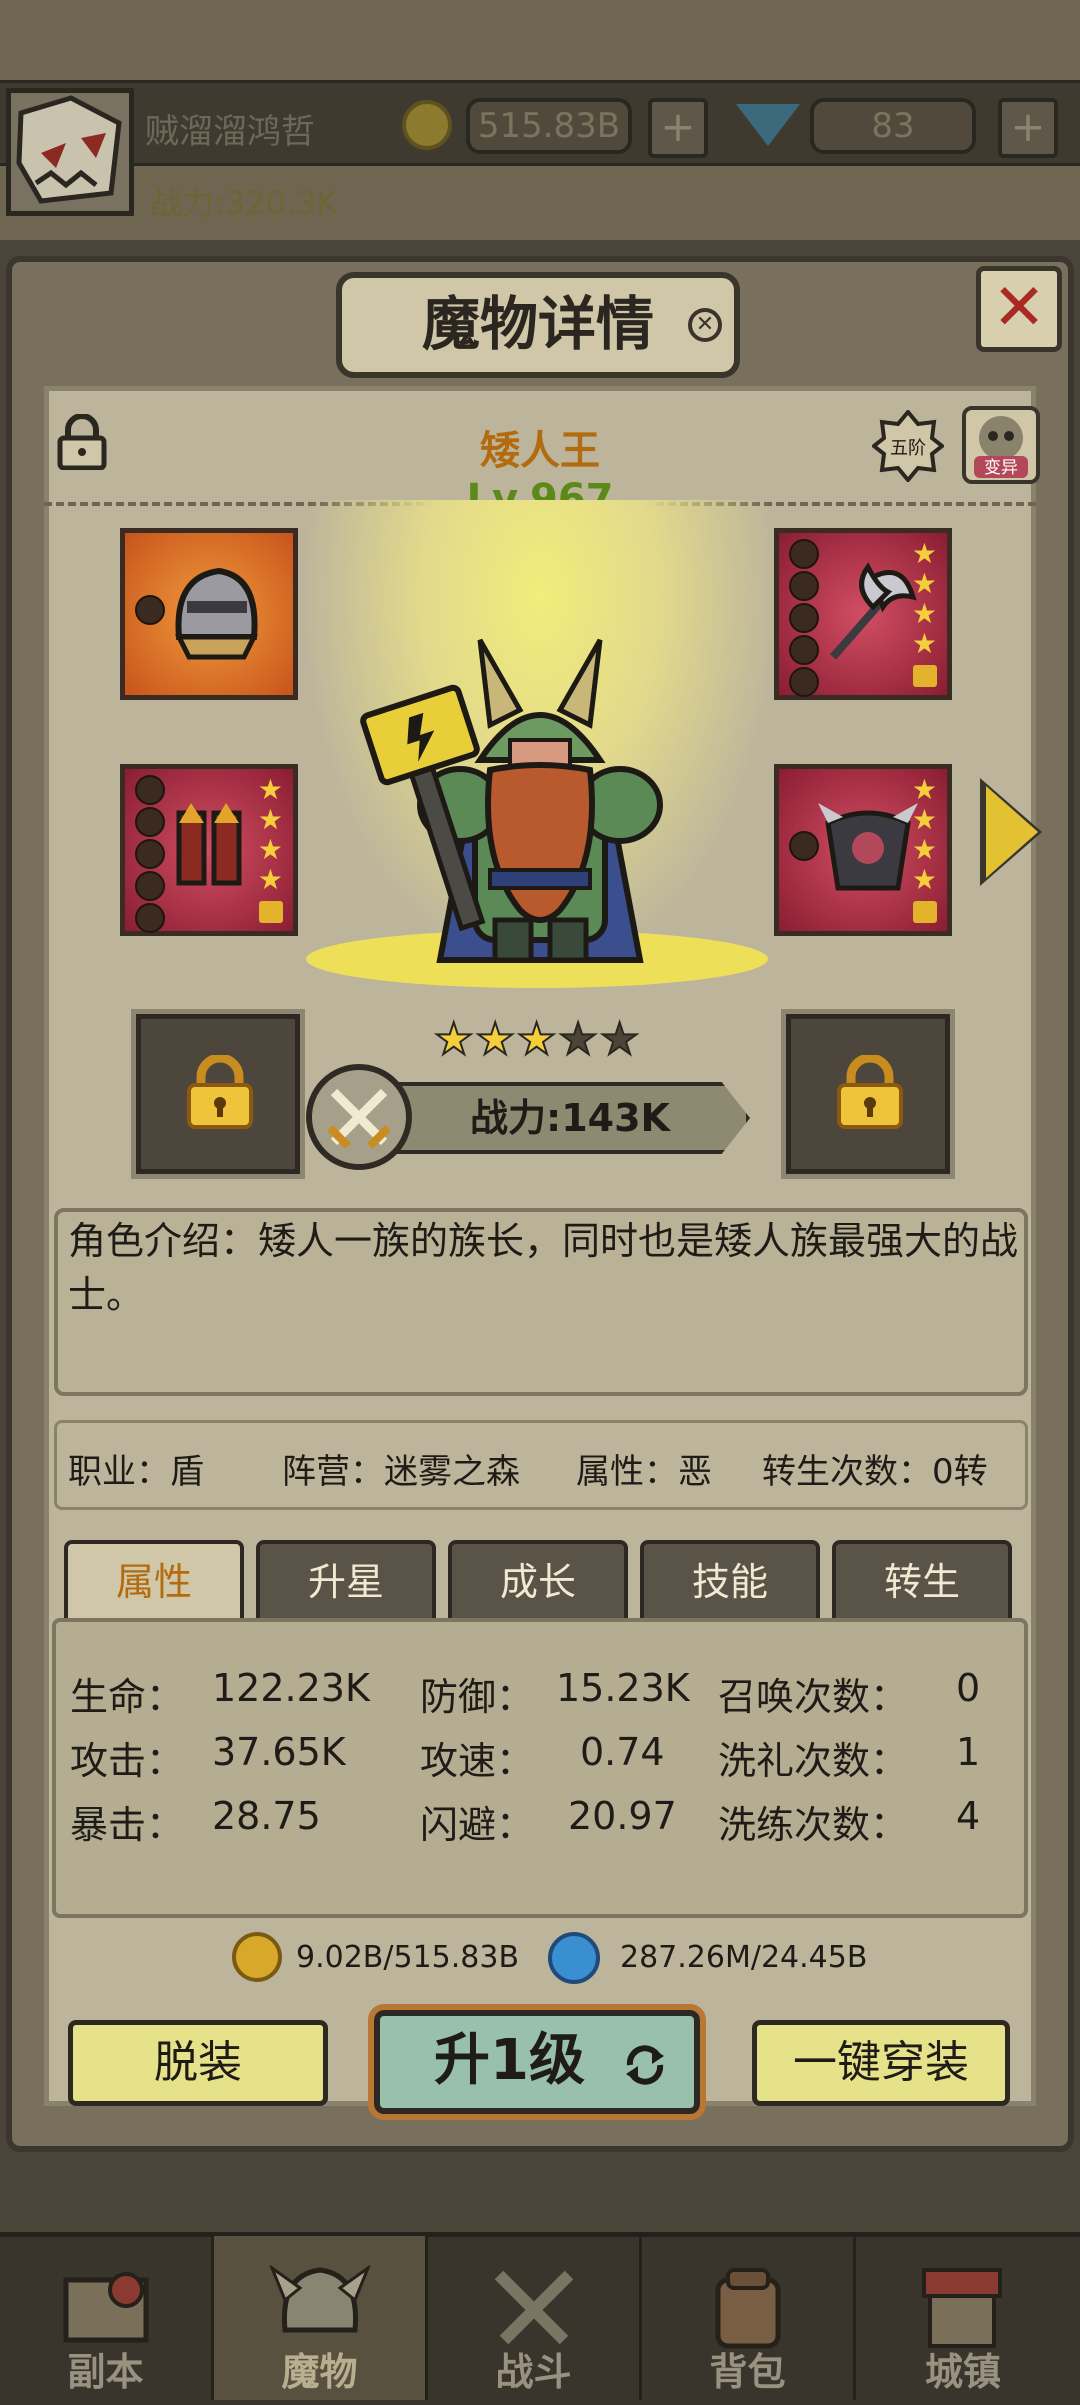 This screenshot has width=1080, height=2405. What do you see at coordinates (1001, 468) in the screenshot?
I see `mutate-label: 变异` at bounding box center [1001, 468].